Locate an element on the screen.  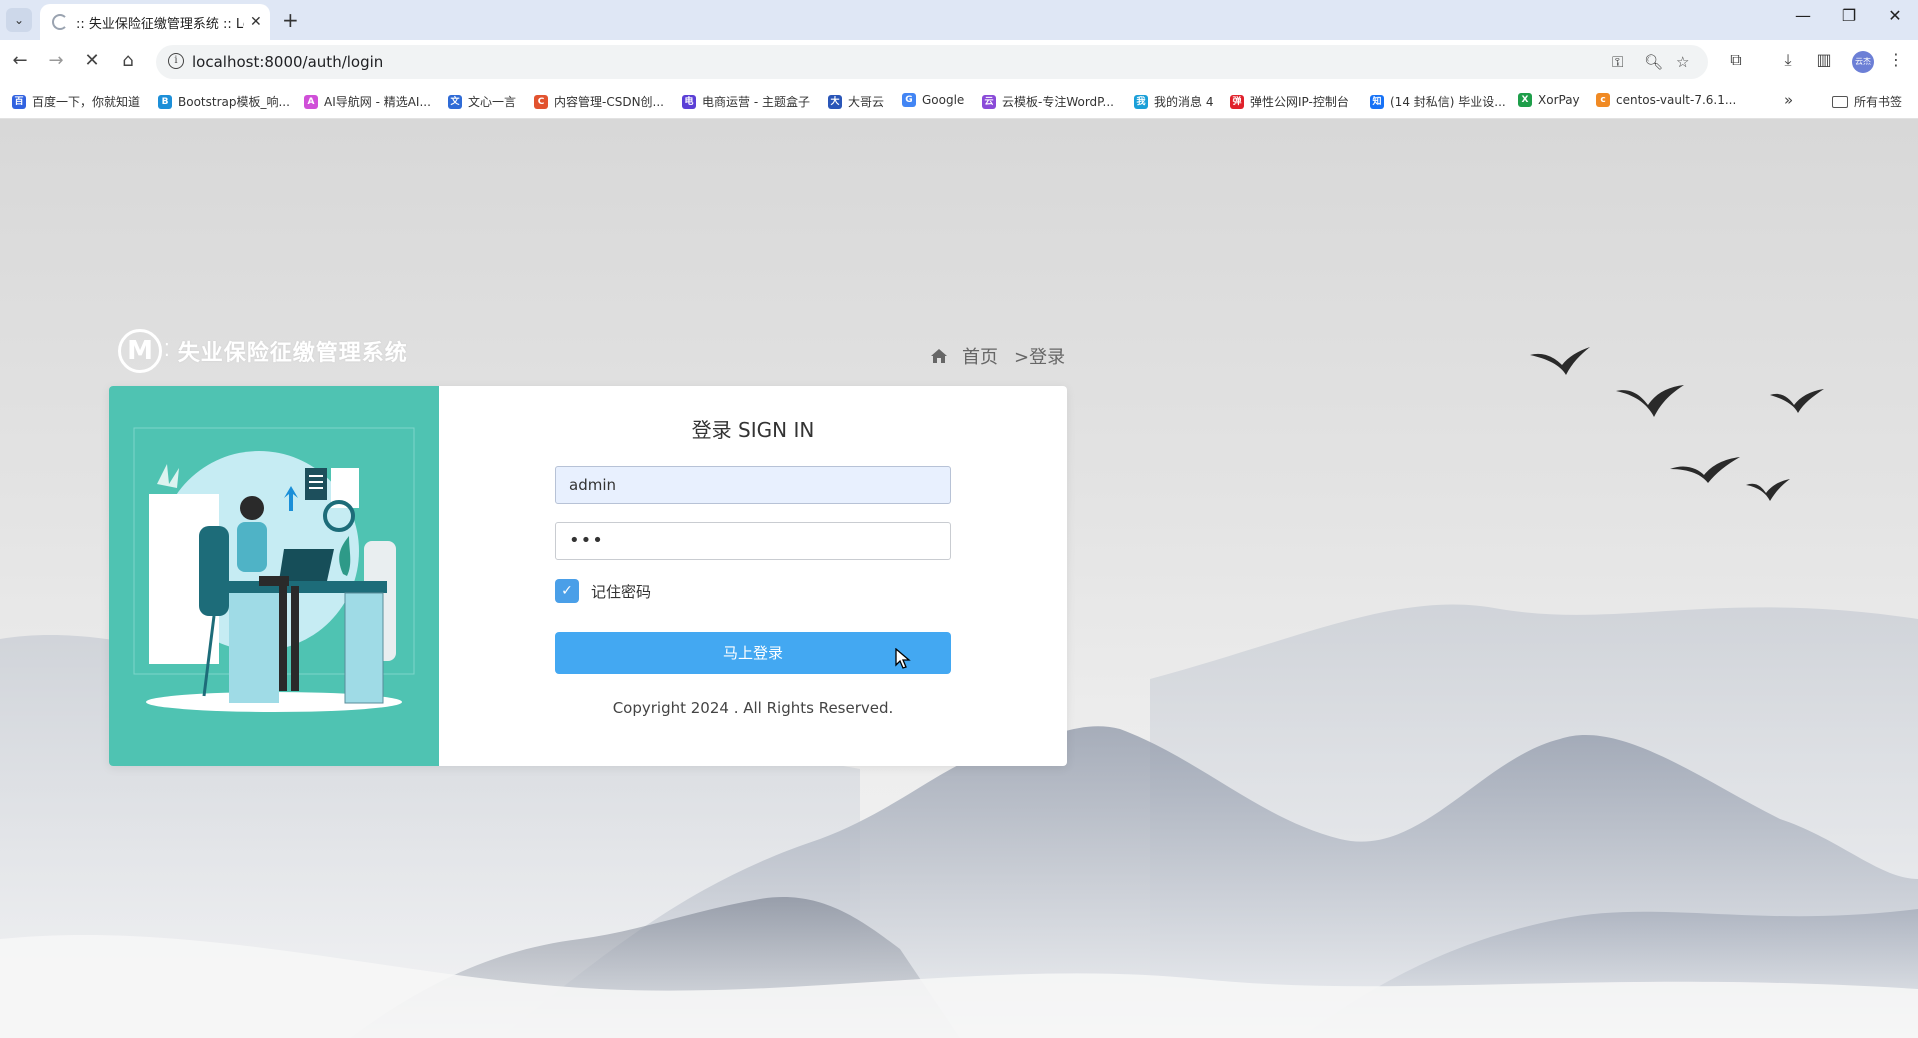
restore-button: ❐ is located at coordinates (1849, 15).